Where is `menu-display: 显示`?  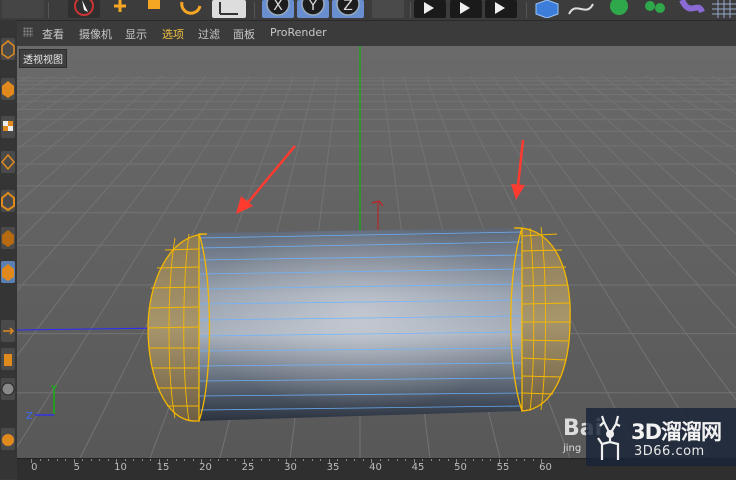
menu-display: 显示 is located at coordinates (136, 34).